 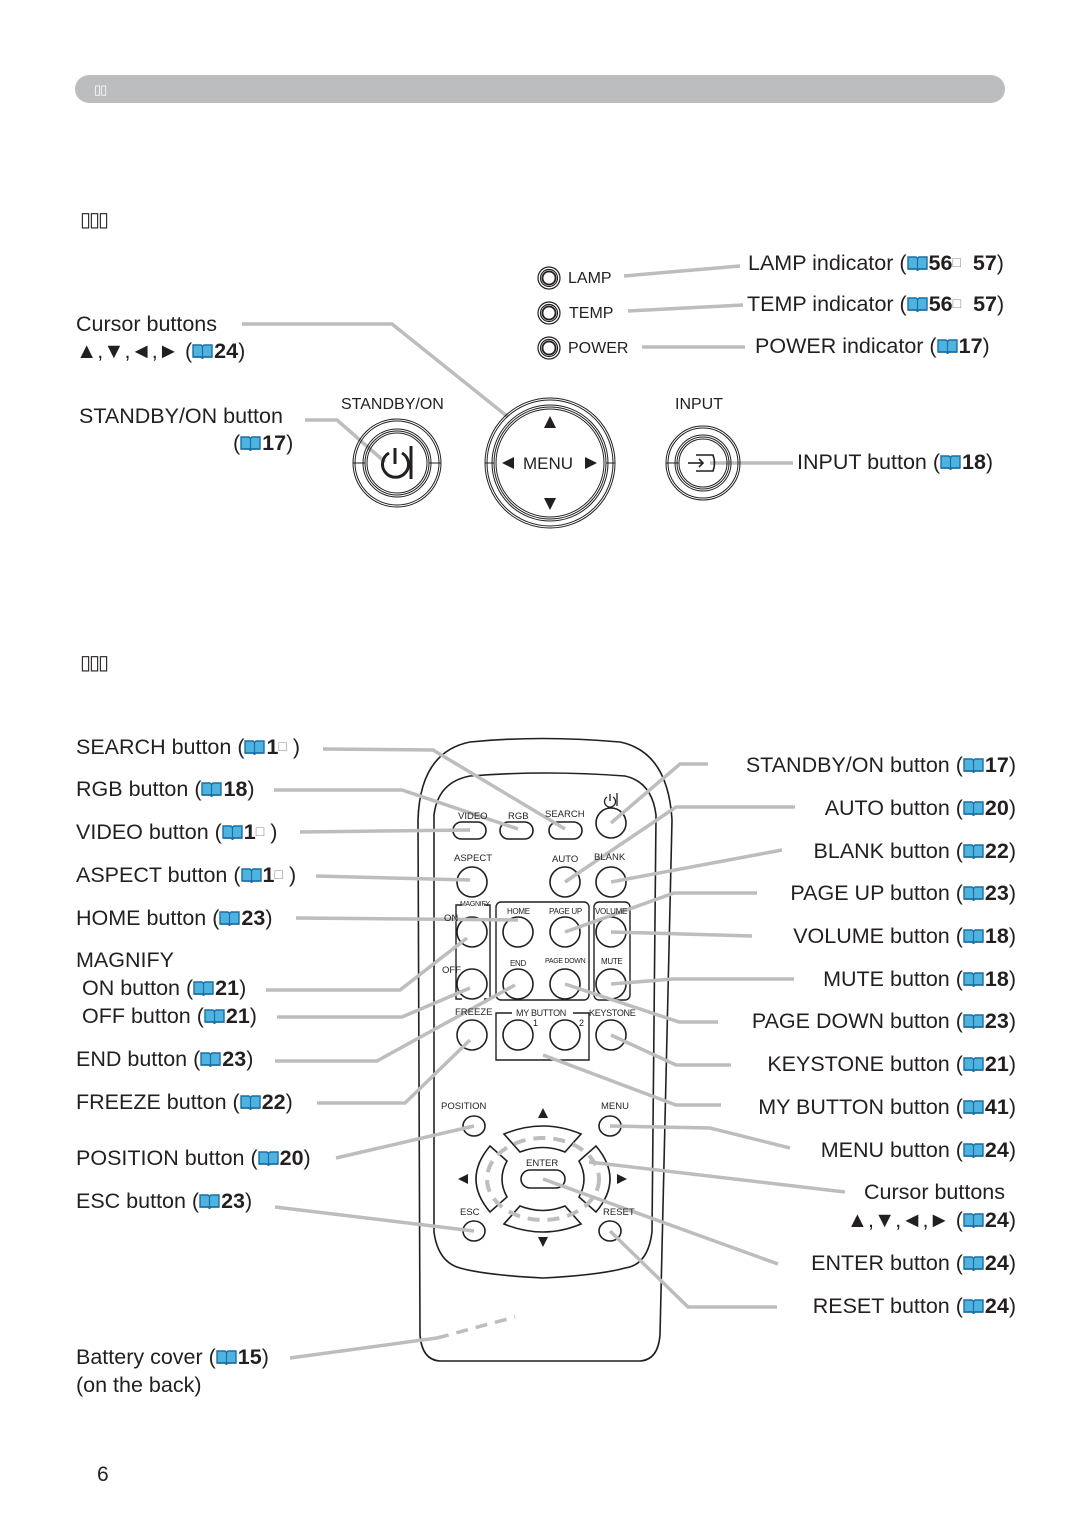 What do you see at coordinates (474, 1231) in the screenshot?
I see `remote-esc-button` at bounding box center [474, 1231].